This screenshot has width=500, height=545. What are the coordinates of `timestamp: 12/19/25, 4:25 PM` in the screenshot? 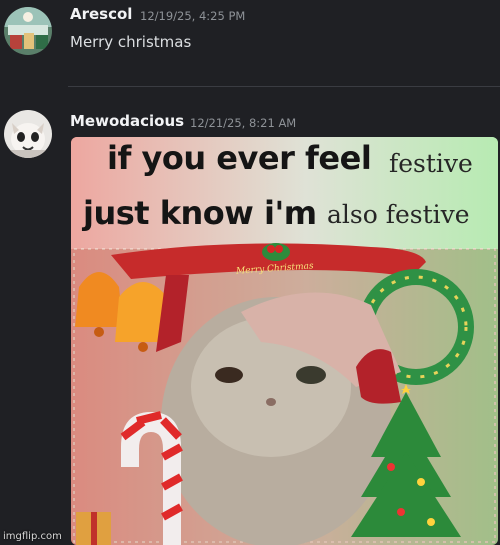 It's located at (193, 16).